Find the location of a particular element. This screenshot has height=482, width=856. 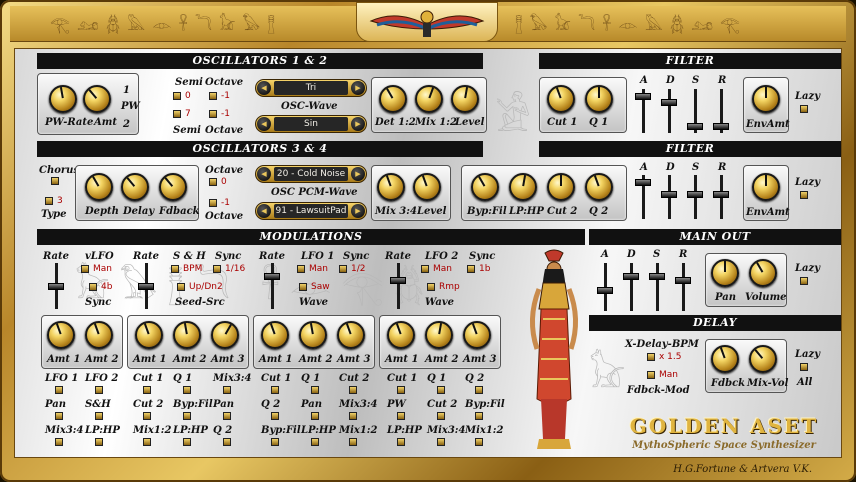

f2-decay-handle is located at coordinates (669, 194).